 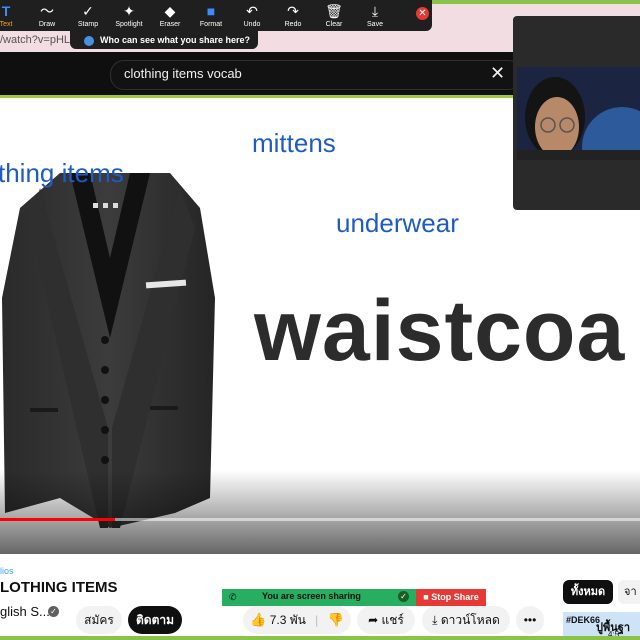 I want to click on tool-text: T Text, so click(x=13, y=15).